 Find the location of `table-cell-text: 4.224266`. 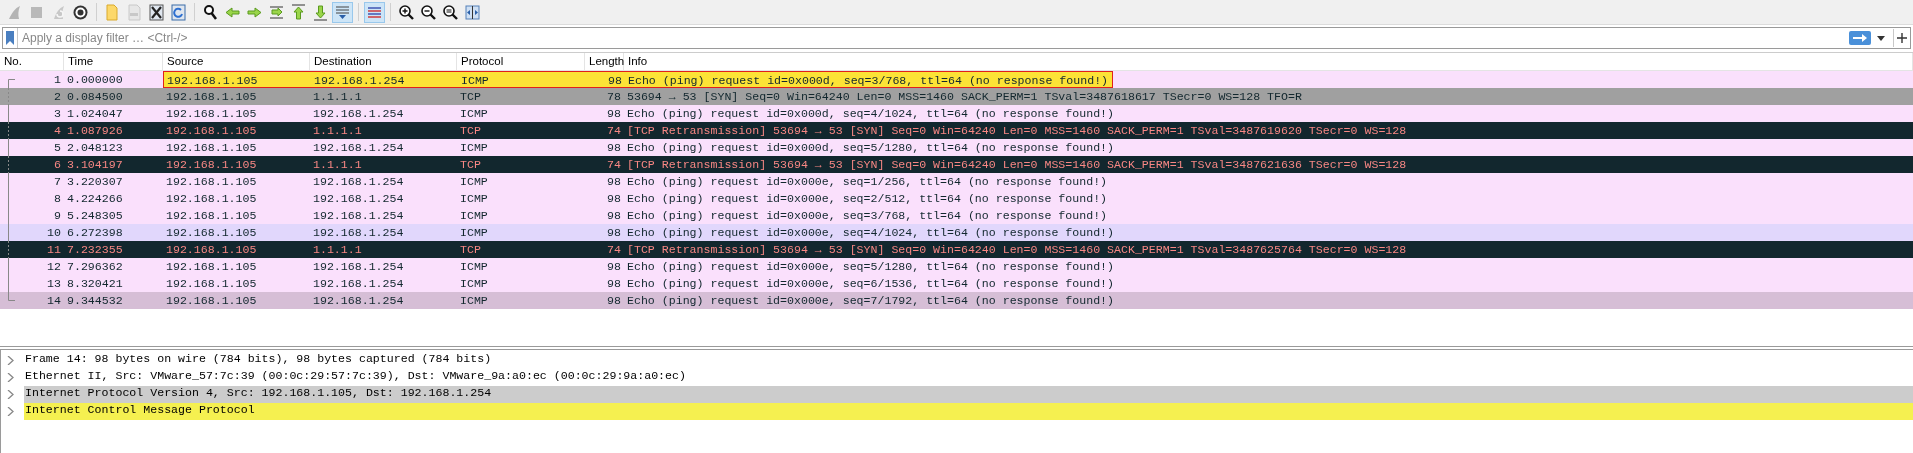

table-cell-text: 4.224266 is located at coordinates (95, 199).